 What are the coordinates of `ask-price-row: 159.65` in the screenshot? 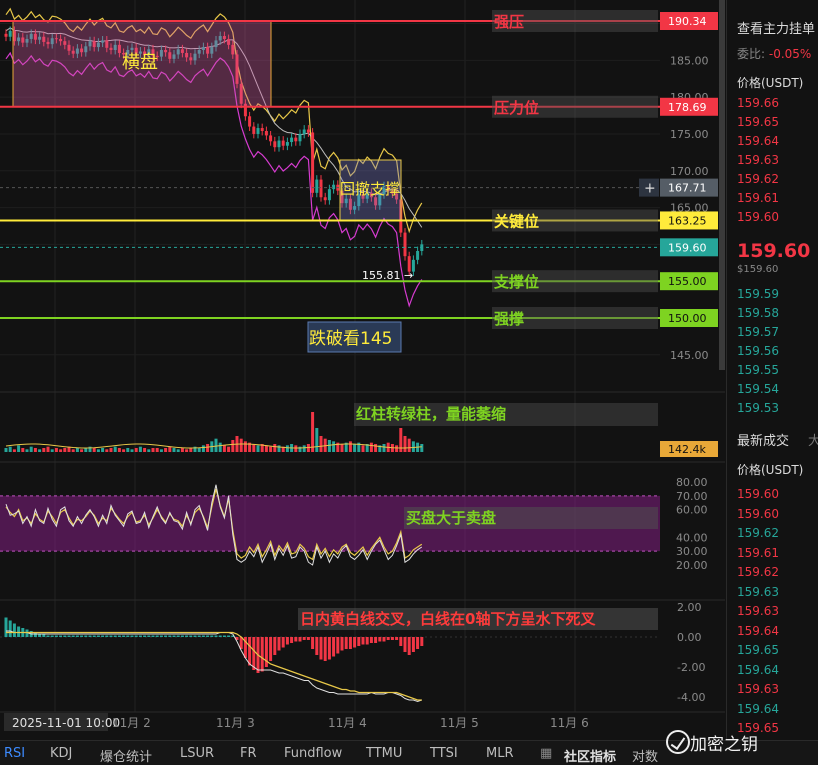 It's located at (758, 122).